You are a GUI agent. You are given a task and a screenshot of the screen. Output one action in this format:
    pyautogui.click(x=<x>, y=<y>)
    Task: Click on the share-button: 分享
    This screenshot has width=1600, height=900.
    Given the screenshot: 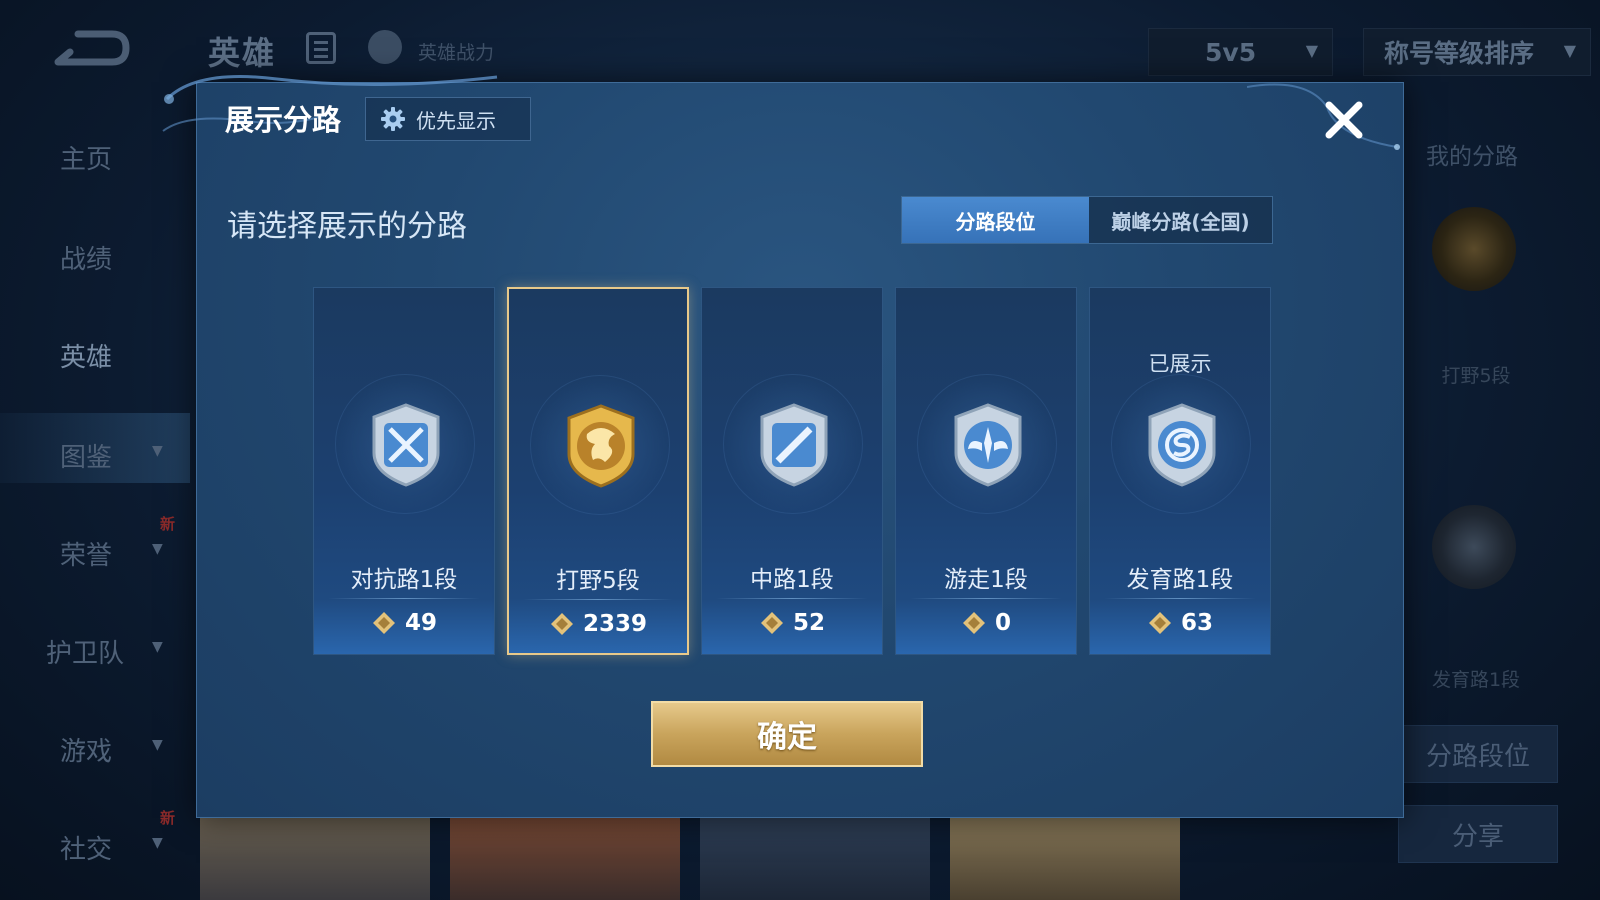 What is the action you would take?
    pyautogui.click(x=1478, y=834)
    